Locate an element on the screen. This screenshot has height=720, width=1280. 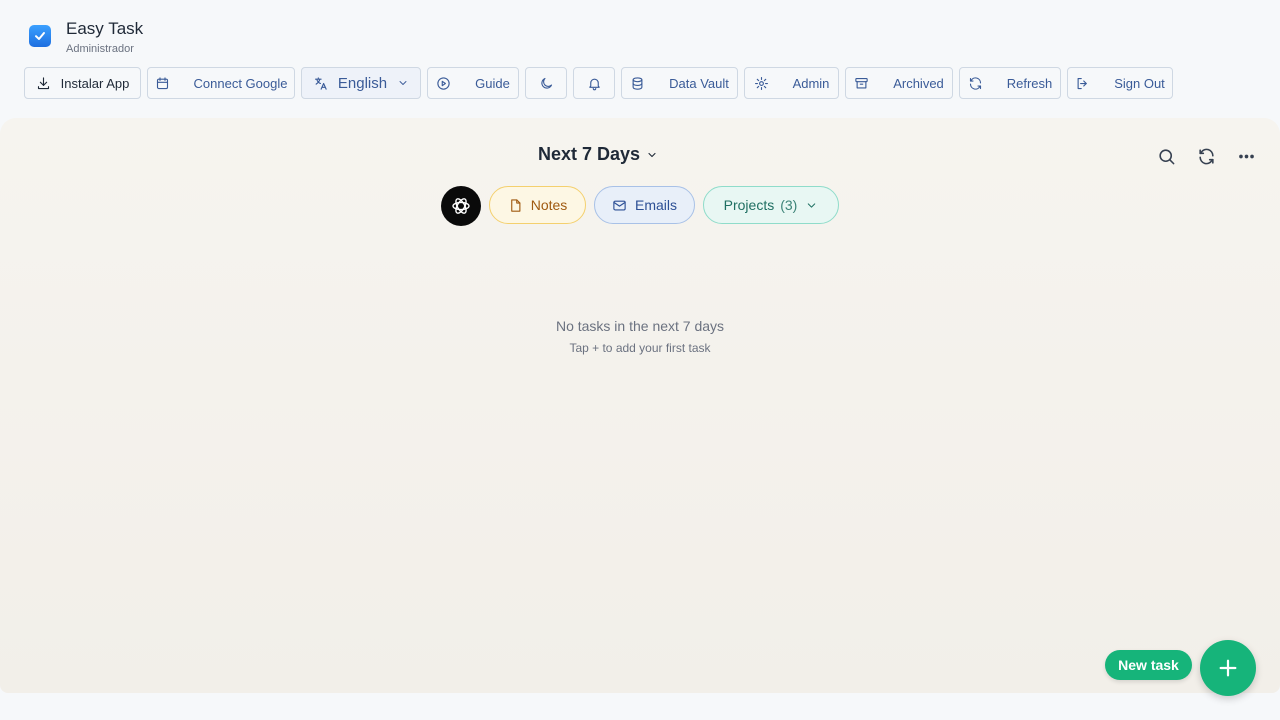
view-title: Next 7 Days is located at coordinates (589, 154).